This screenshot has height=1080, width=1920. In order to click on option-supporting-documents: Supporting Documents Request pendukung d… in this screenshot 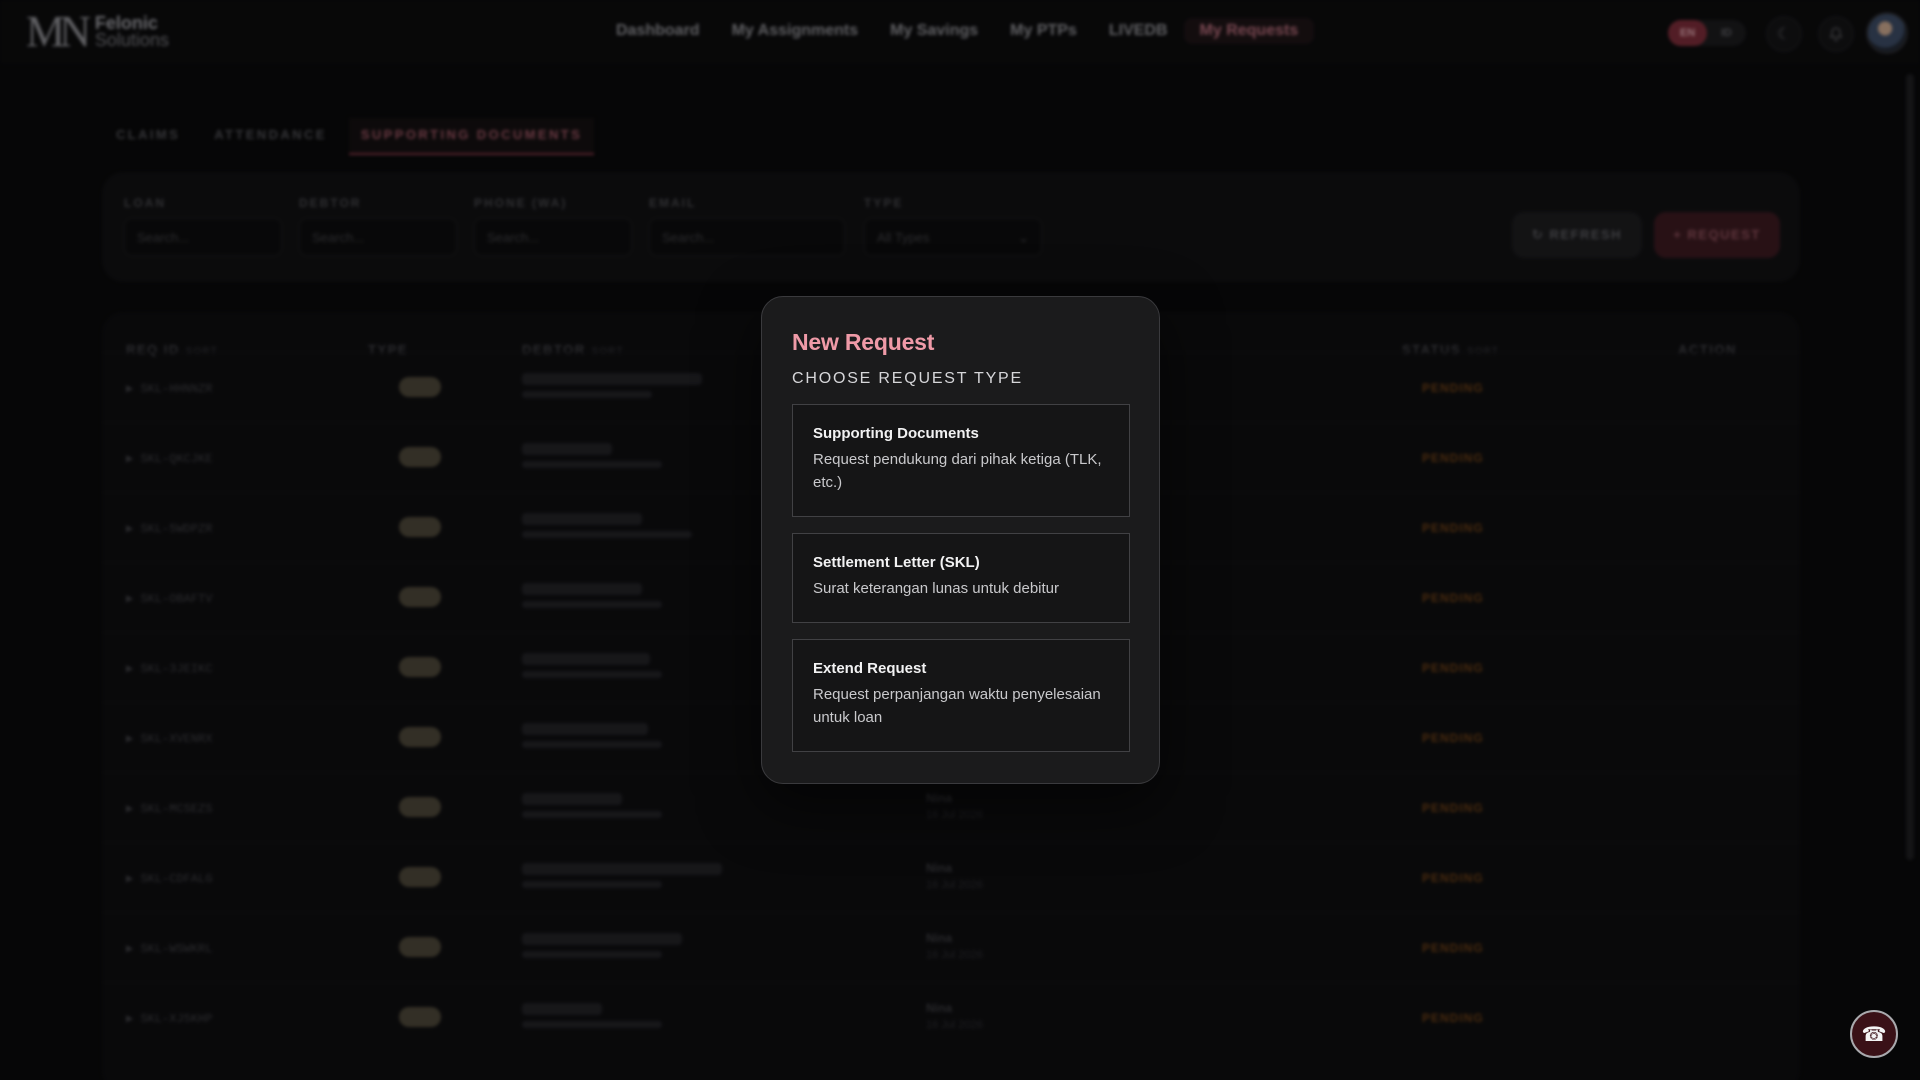, I will do `click(961, 460)`.